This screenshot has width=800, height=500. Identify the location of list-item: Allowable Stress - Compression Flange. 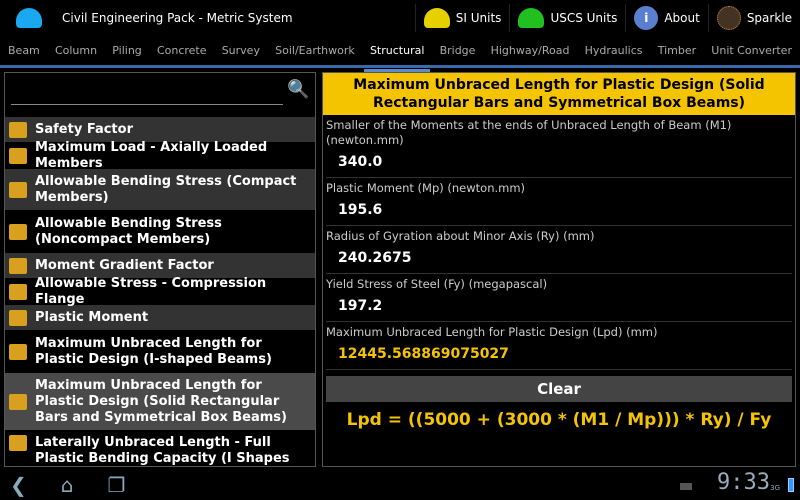
(160, 291).